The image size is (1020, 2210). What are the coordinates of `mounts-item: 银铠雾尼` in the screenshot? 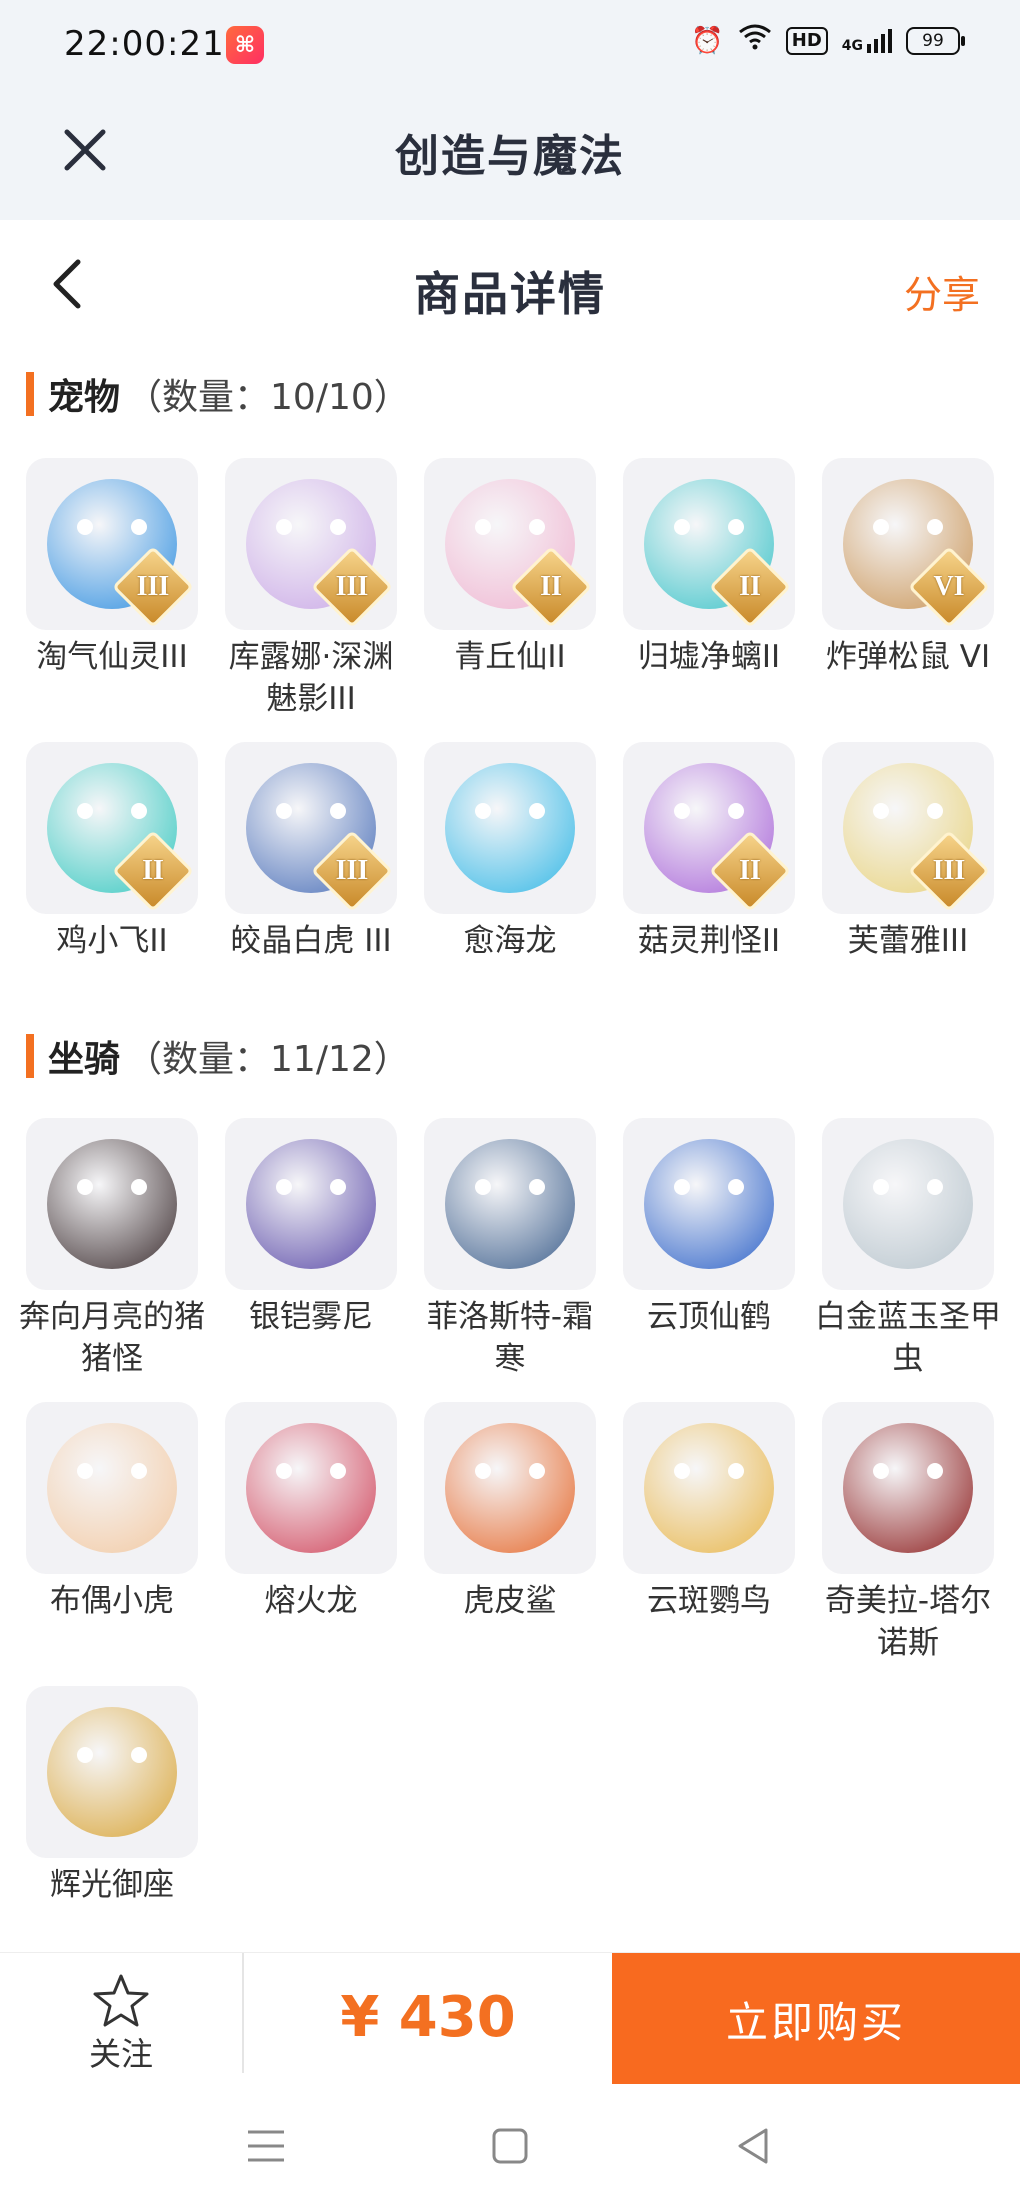 It's located at (311, 1228).